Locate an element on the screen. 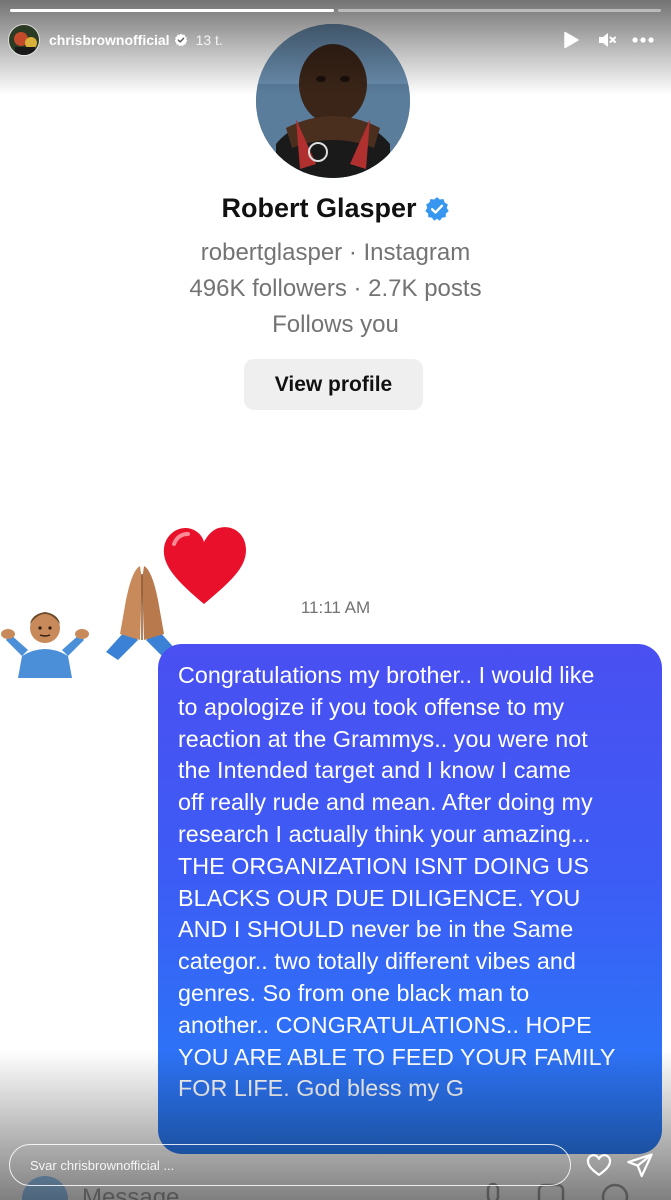 This screenshot has width=671, height=1200. message-line: THE ORGANIZATION ISNT DOING US is located at coordinates (383, 865).